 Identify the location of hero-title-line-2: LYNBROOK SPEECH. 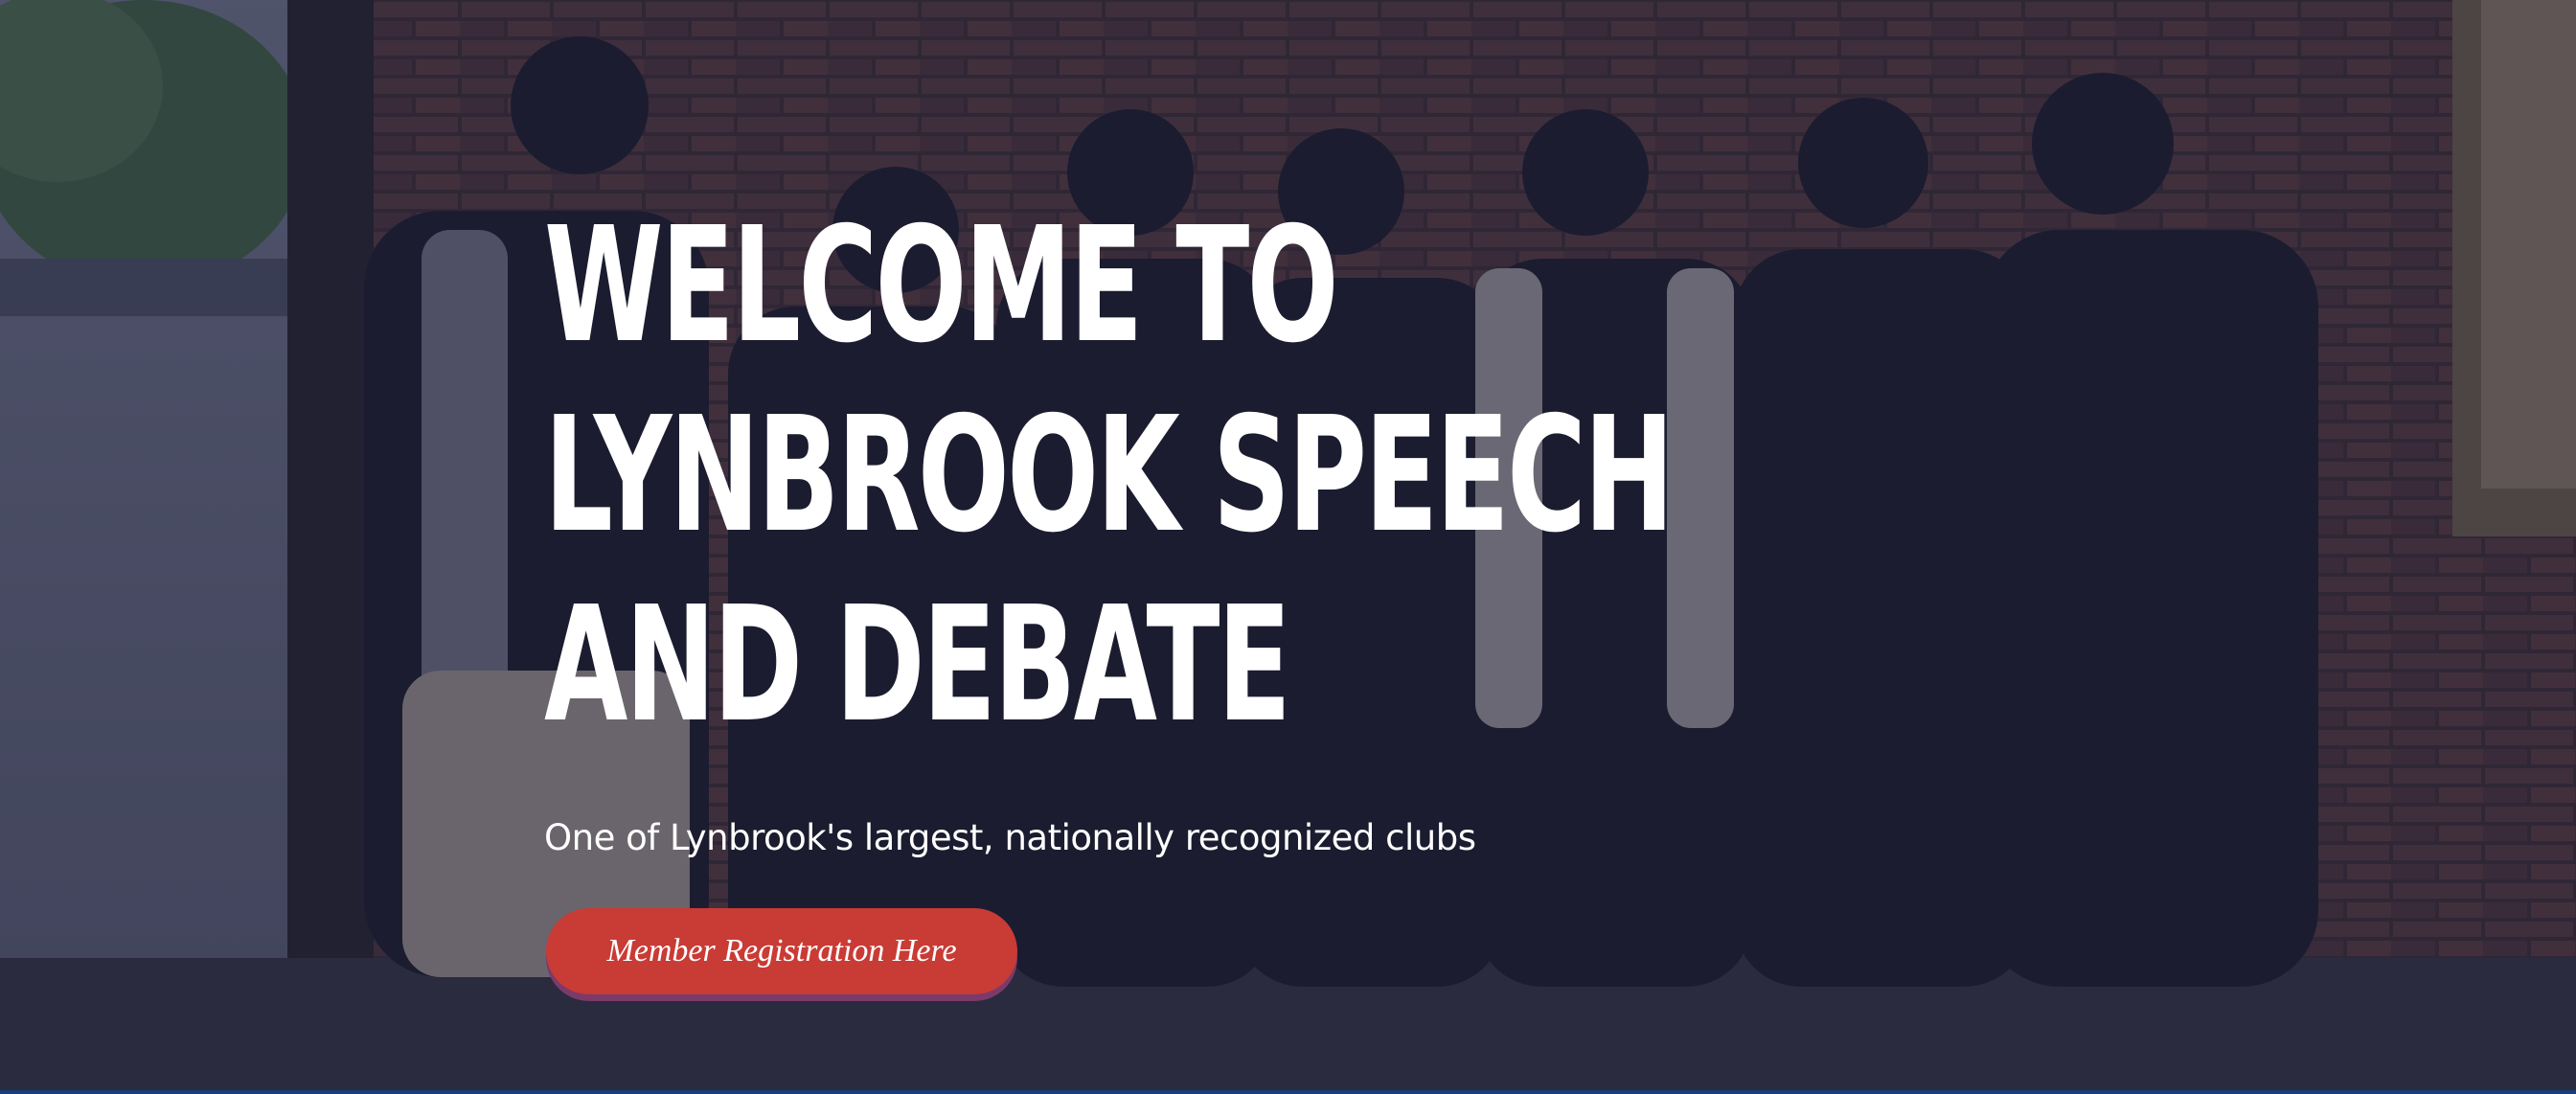
(1109, 475).